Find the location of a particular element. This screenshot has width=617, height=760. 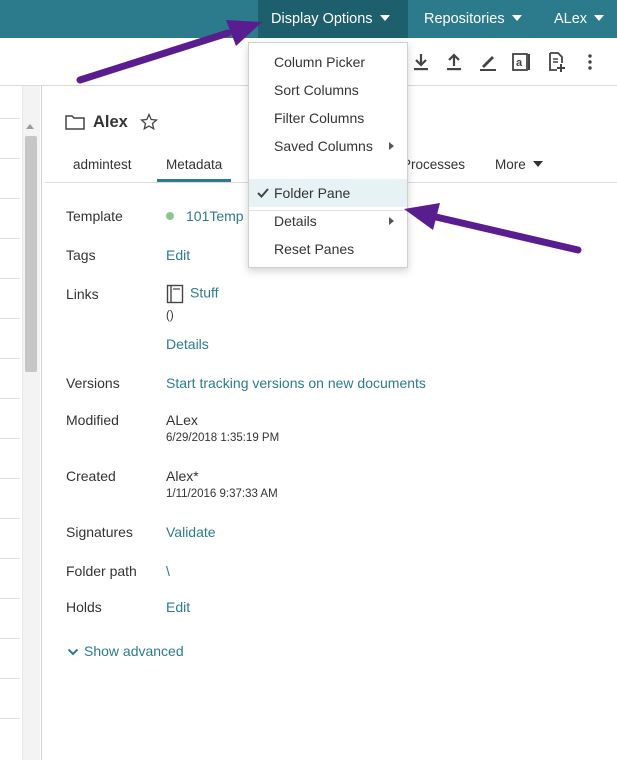

menu-item-label: Column Picker is located at coordinates (320, 62).